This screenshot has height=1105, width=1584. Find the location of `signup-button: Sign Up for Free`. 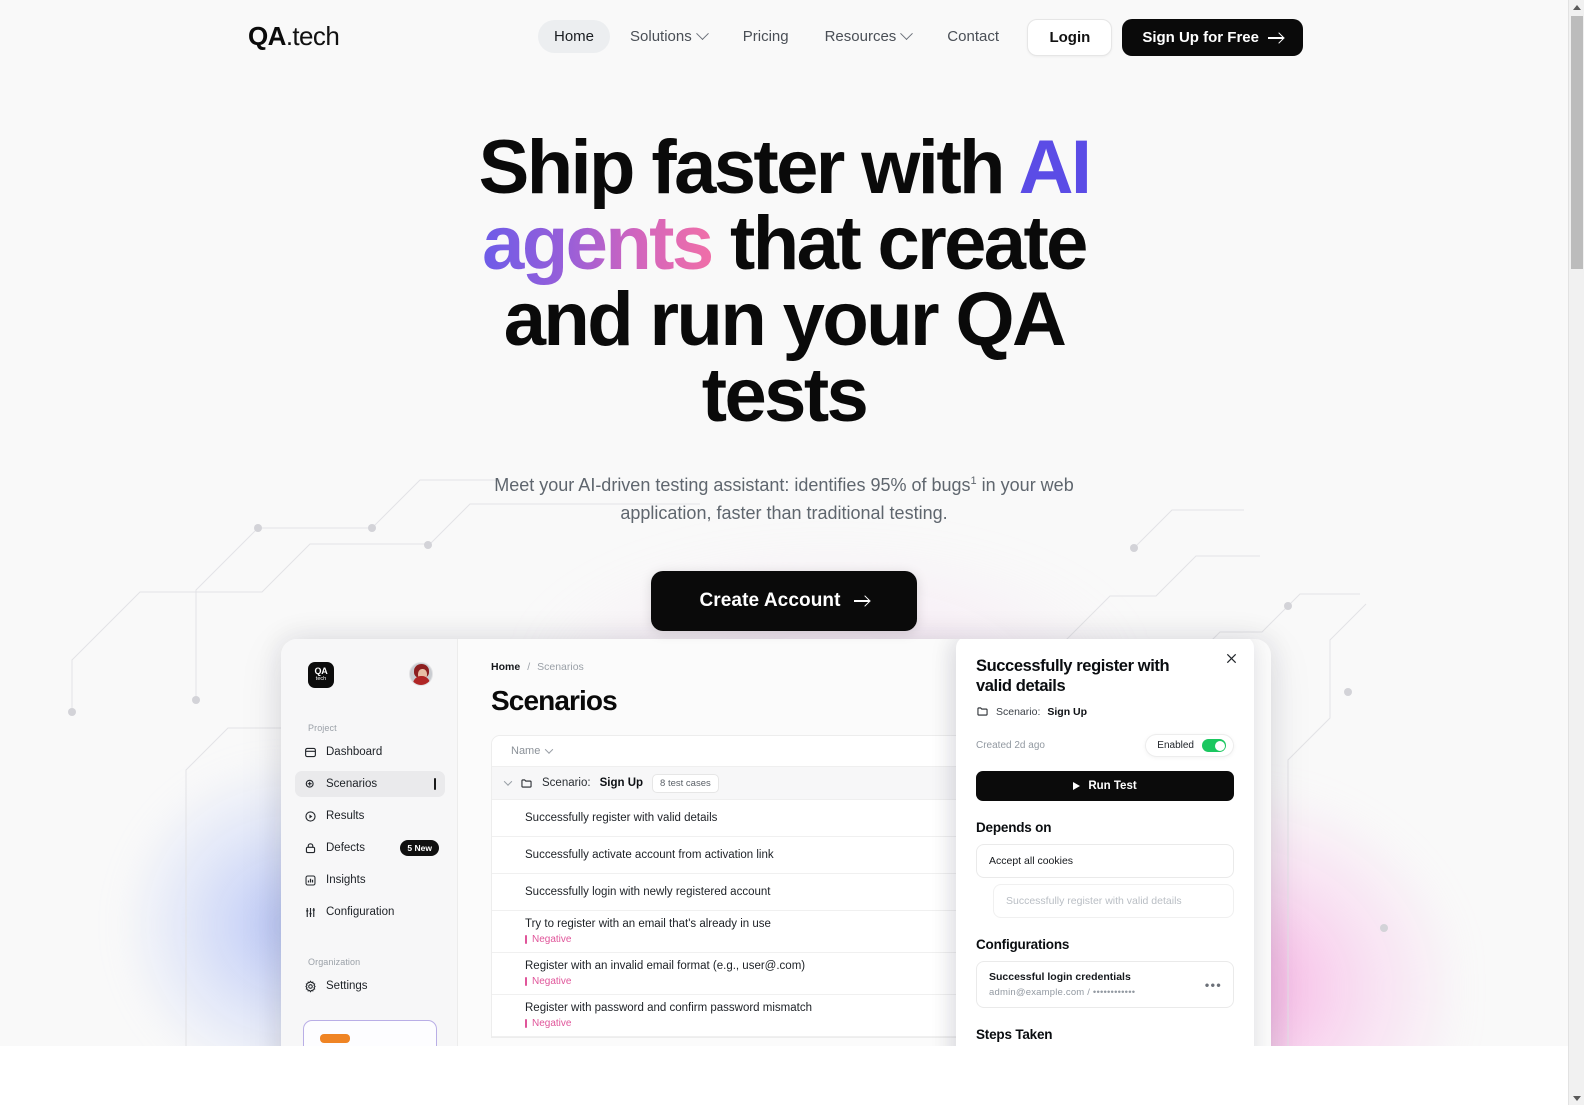

signup-button: Sign Up for Free is located at coordinates (1212, 37).